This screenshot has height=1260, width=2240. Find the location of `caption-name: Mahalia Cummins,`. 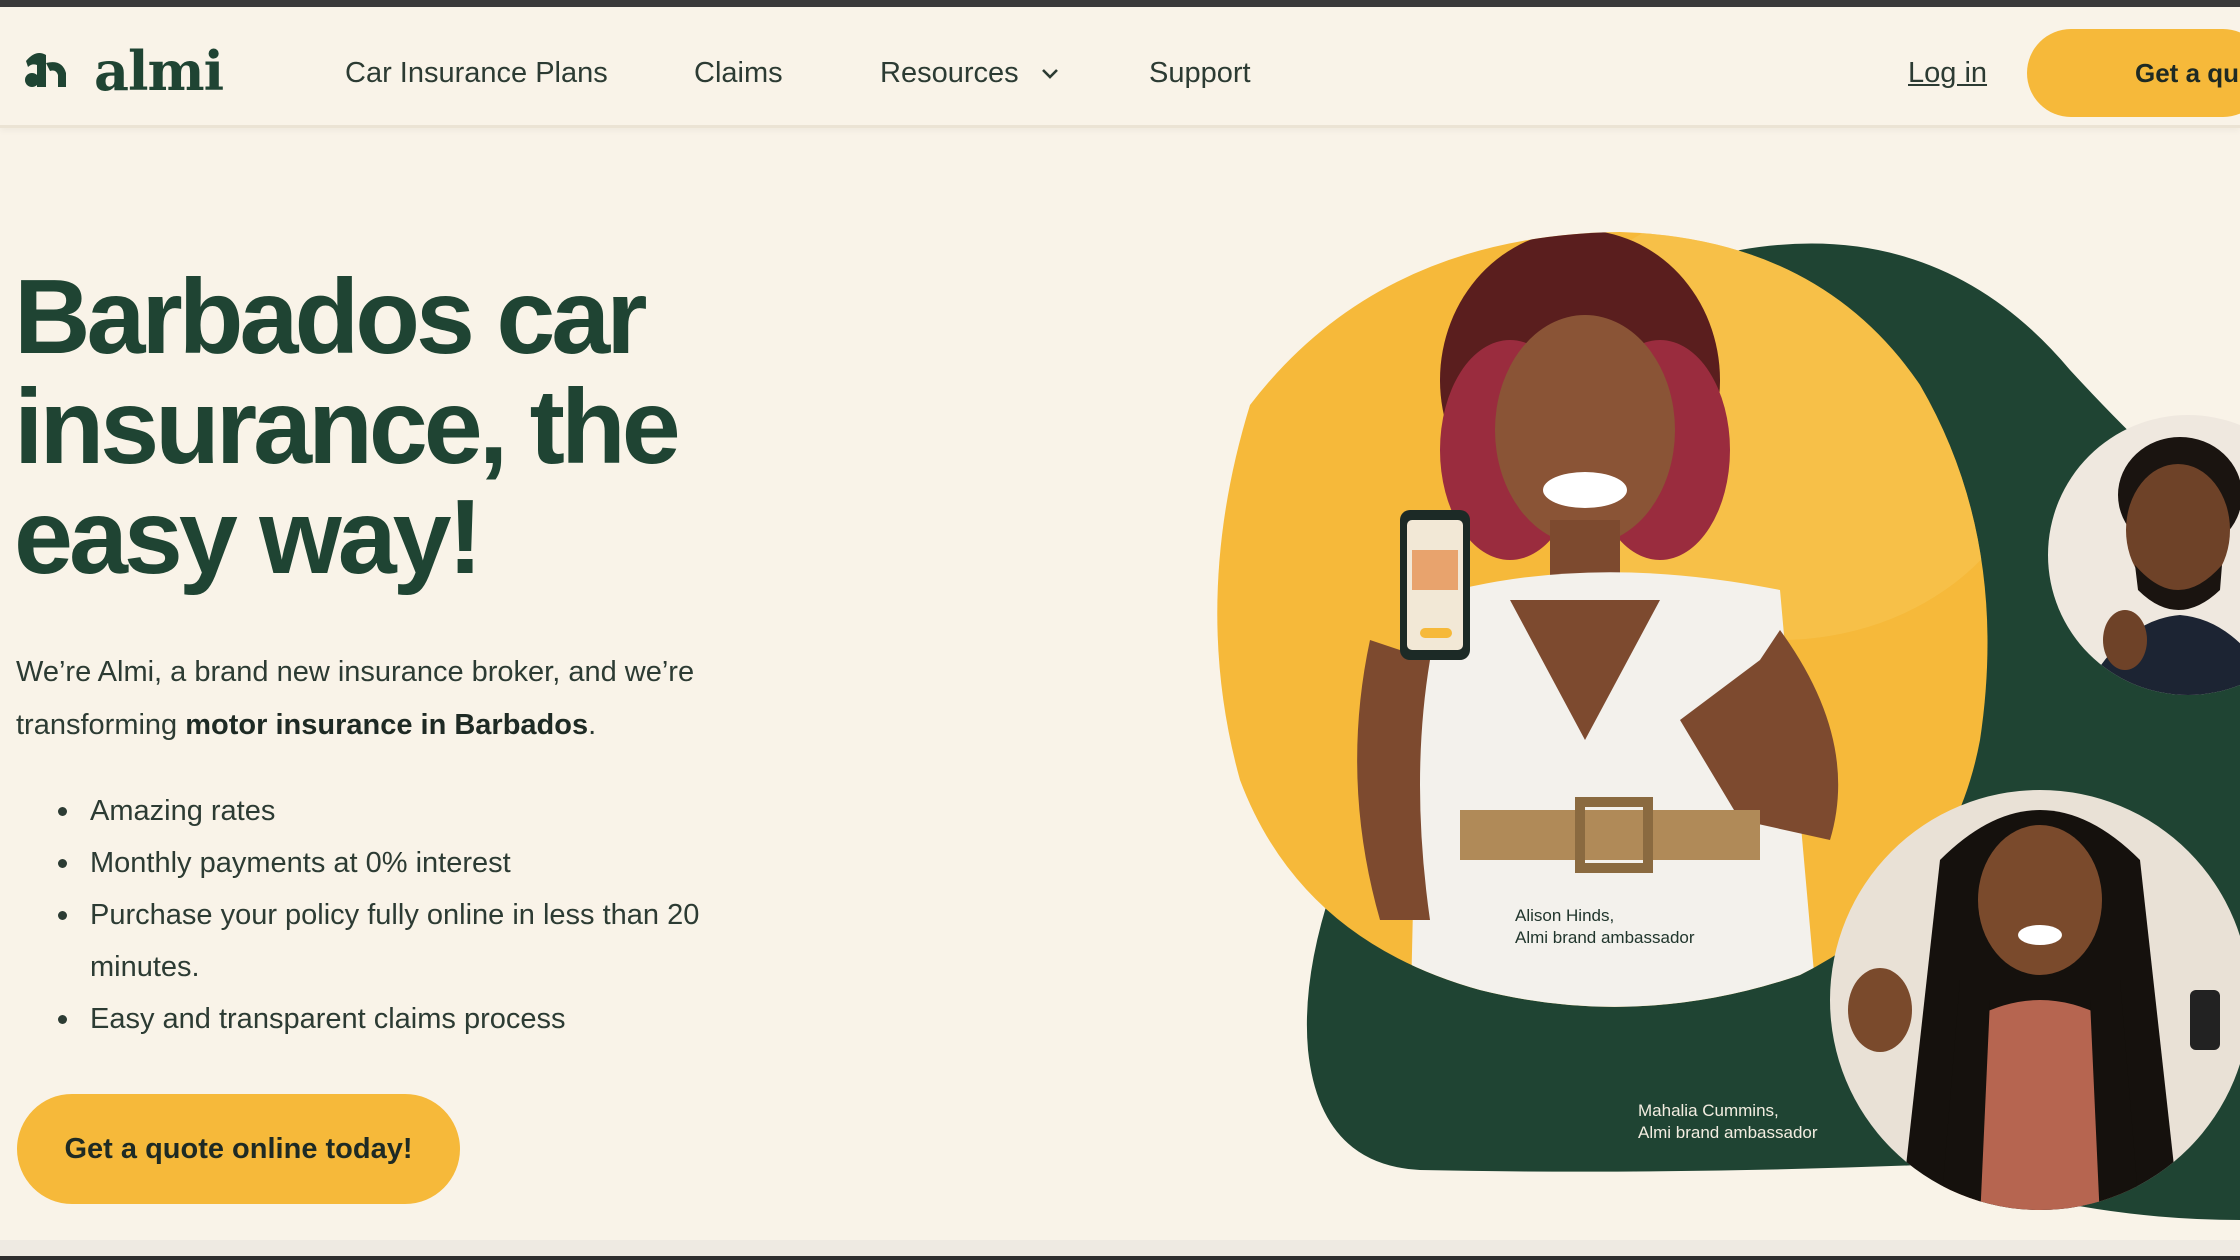

caption-name: Mahalia Cummins, is located at coordinates (1708, 1110).